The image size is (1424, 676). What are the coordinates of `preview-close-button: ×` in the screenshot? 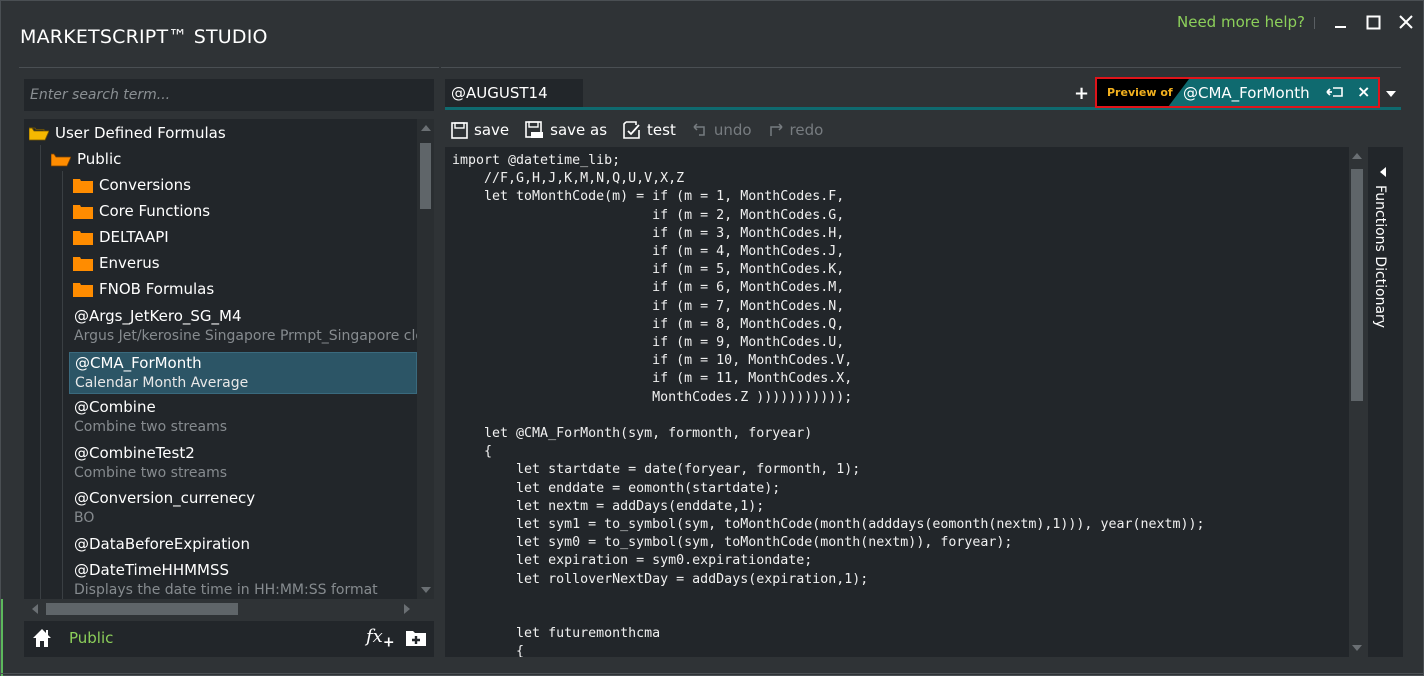 It's located at (1363, 91).